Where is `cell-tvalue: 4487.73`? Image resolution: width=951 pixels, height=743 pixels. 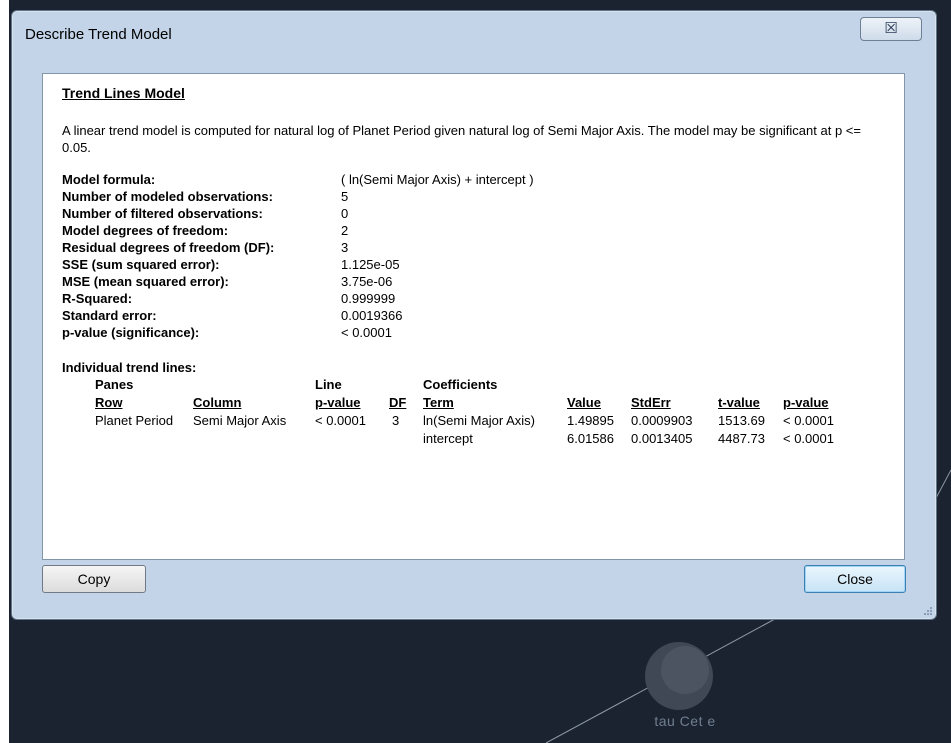 cell-tvalue: 4487.73 is located at coordinates (741, 438).